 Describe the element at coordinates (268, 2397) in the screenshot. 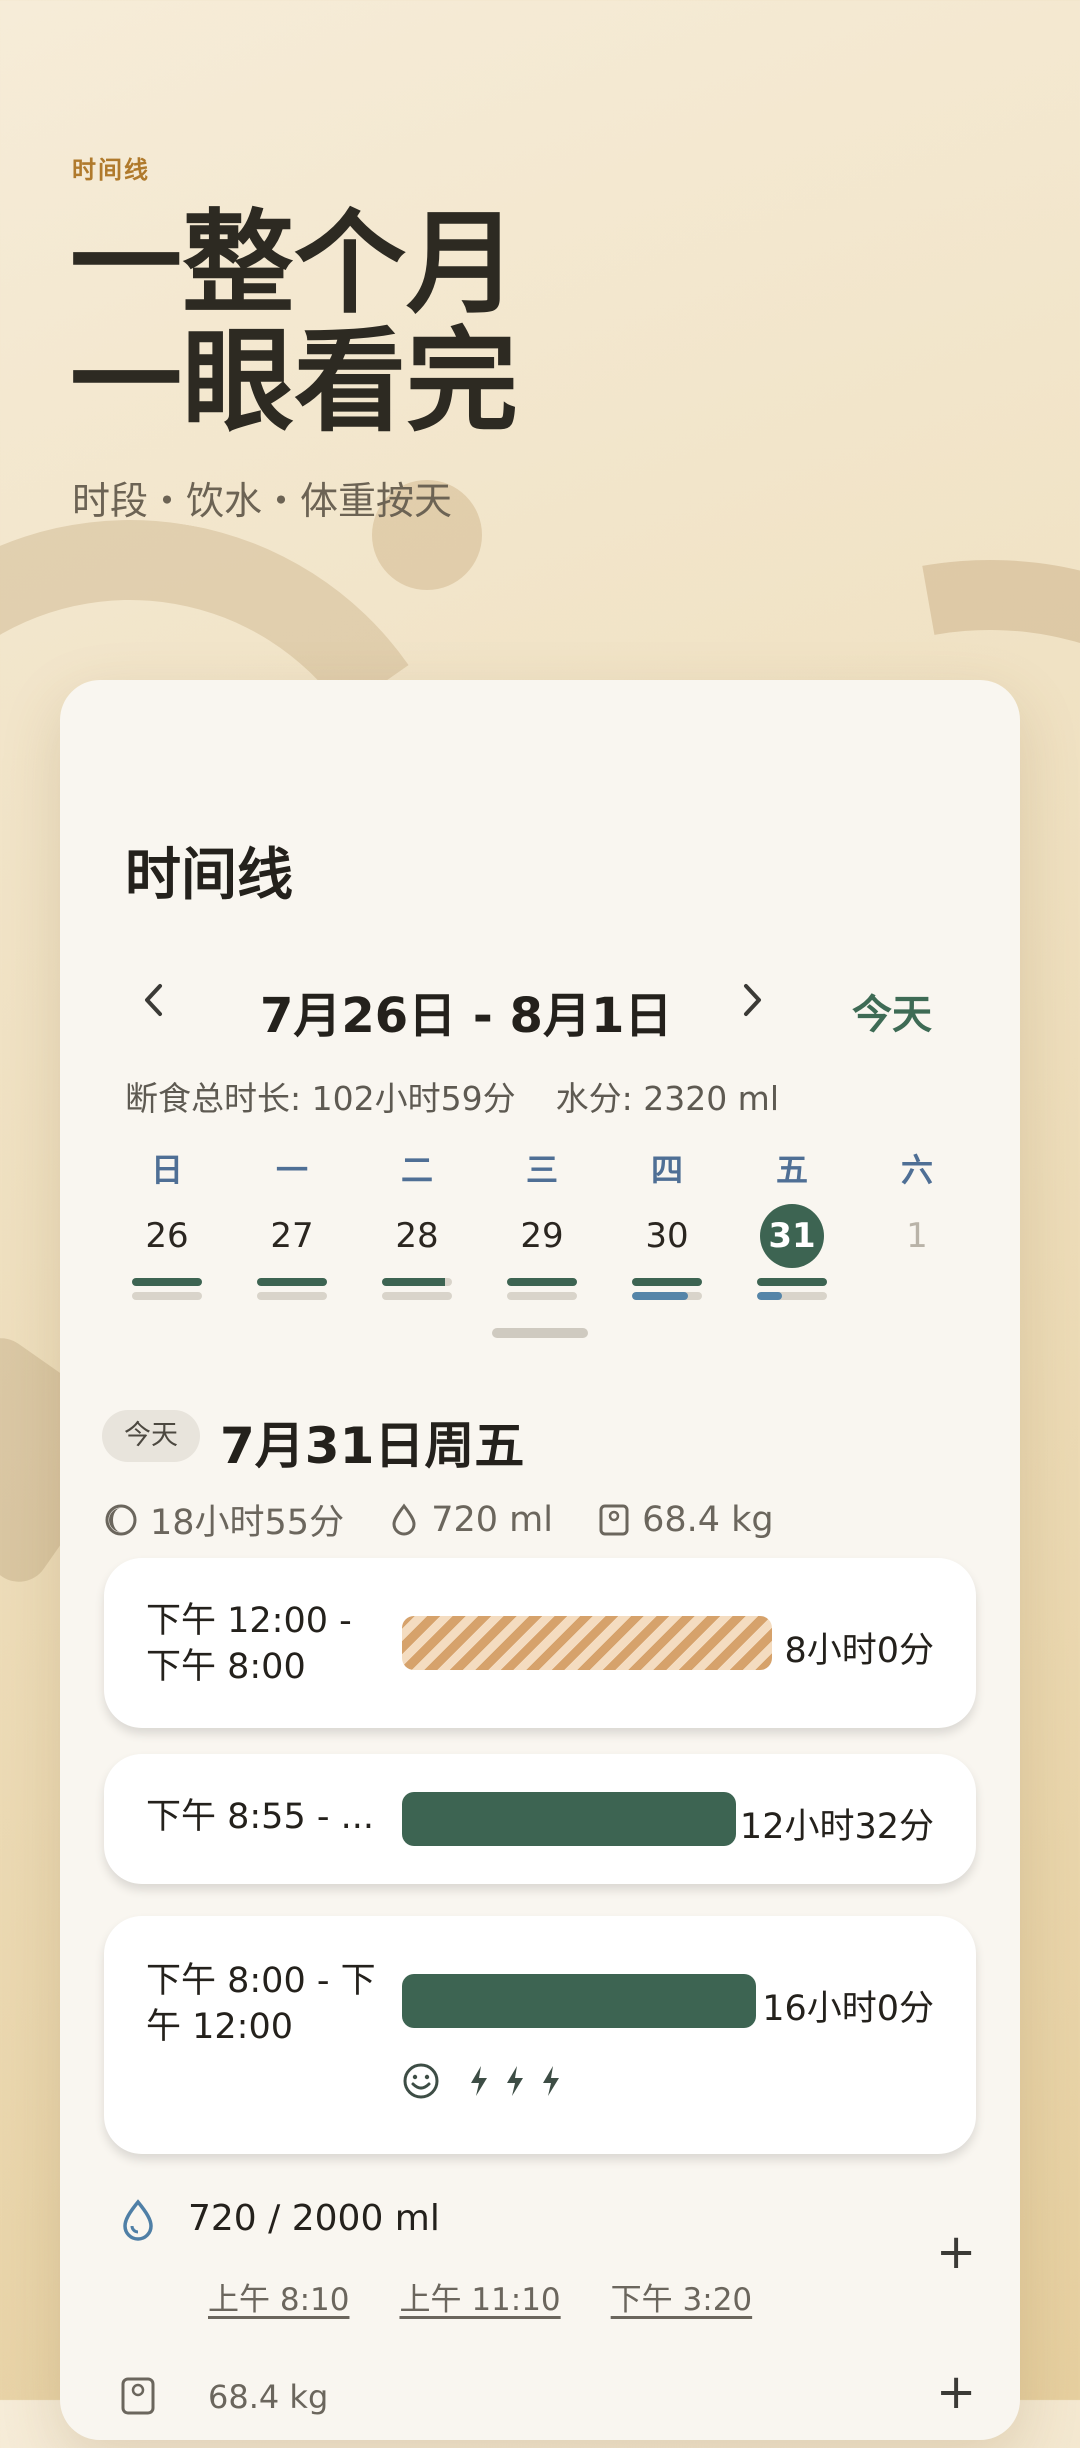

I see `weight-value: 68.4 kg` at that location.